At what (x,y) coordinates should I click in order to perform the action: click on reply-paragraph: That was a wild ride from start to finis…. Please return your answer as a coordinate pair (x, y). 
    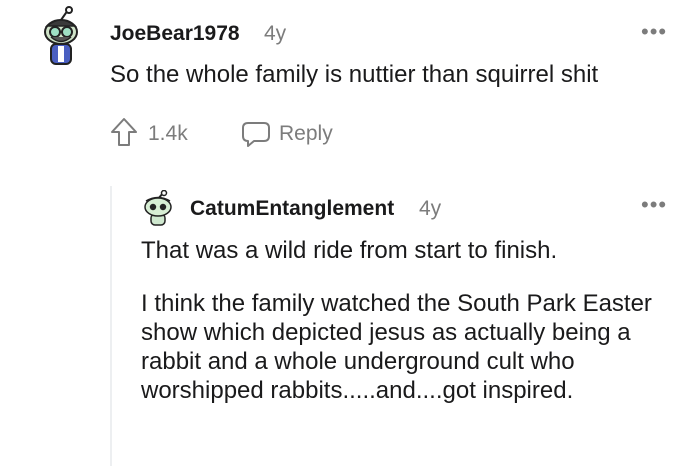
    Looking at the image, I should click on (349, 250).